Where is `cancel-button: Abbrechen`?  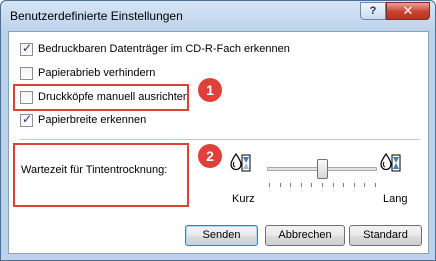 cancel-button: Abbrechen is located at coordinates (305, 235).